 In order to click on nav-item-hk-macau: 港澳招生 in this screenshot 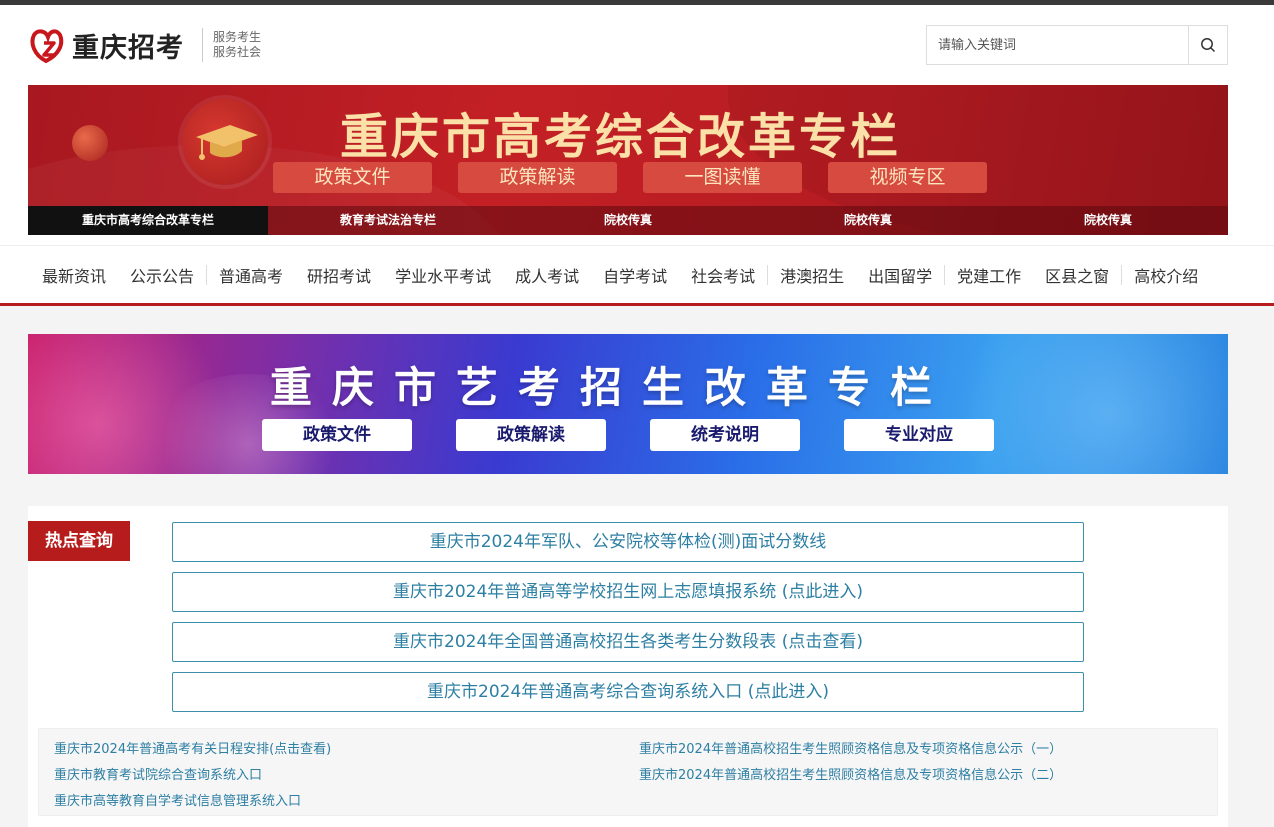, I will do `click(812, 275)`.